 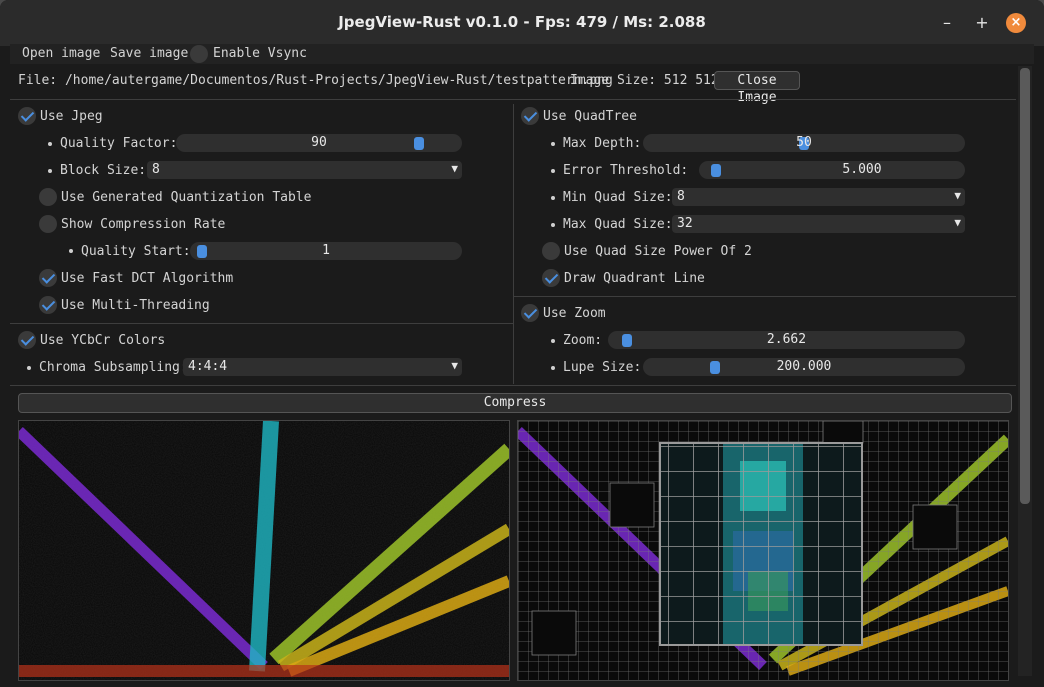 I want to click on use-jpeg-checkbox, so click(x=27, y=116).